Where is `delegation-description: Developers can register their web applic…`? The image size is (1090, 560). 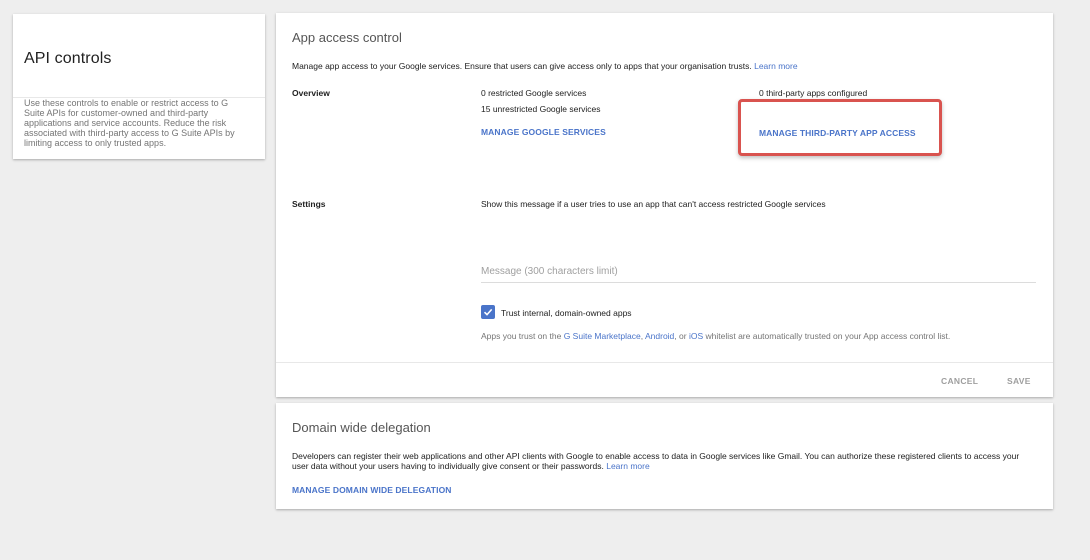 delegation-description: Developers can register their web applic… is located at coordinates (664, 461).